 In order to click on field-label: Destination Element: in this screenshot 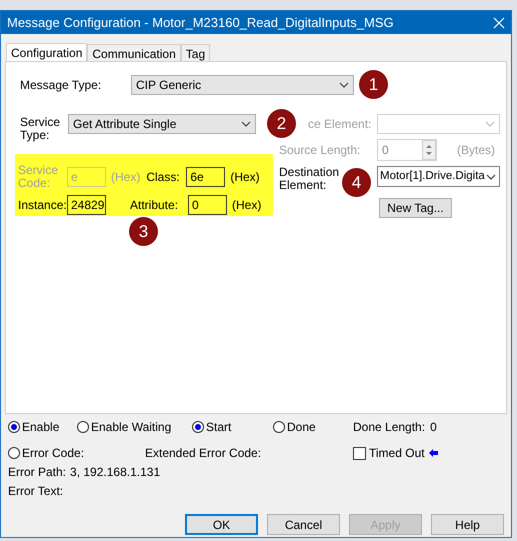, I will do `click(309, 179)`.